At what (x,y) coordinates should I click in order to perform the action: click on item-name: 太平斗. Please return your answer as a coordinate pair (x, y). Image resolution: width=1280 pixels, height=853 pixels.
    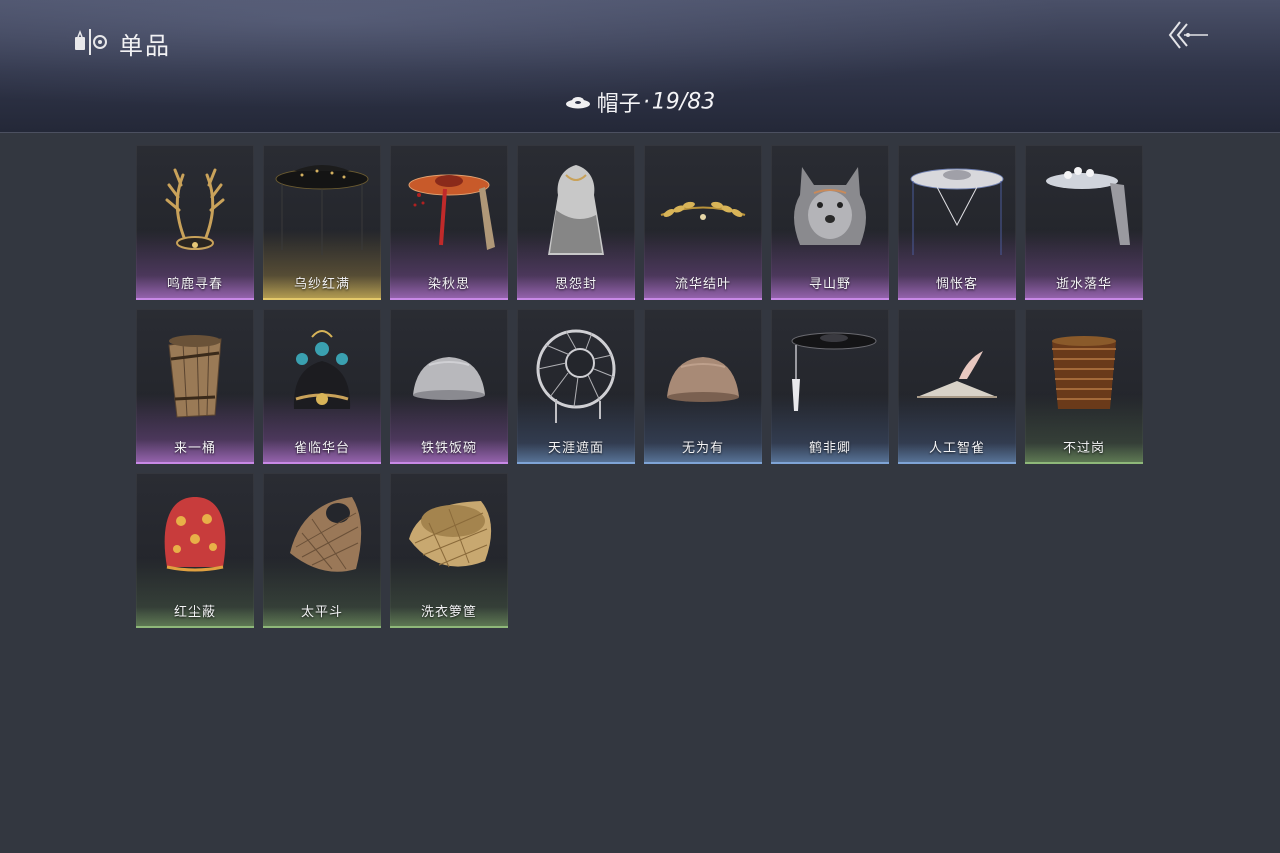
    Looking at the image, I should click on (321, 612).